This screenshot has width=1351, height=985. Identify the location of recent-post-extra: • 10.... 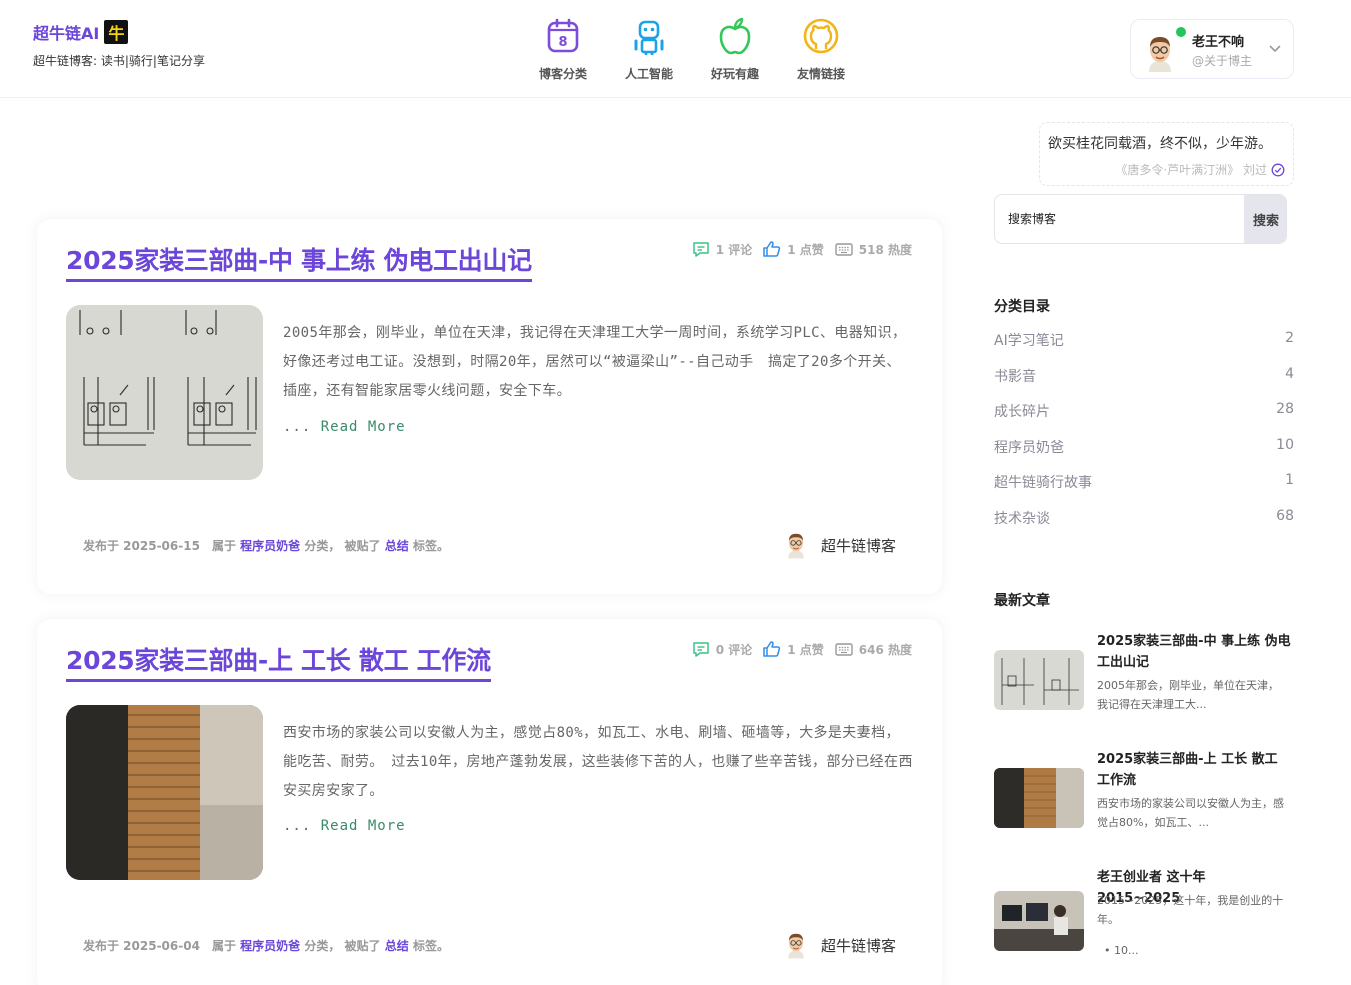
(1121, 950).